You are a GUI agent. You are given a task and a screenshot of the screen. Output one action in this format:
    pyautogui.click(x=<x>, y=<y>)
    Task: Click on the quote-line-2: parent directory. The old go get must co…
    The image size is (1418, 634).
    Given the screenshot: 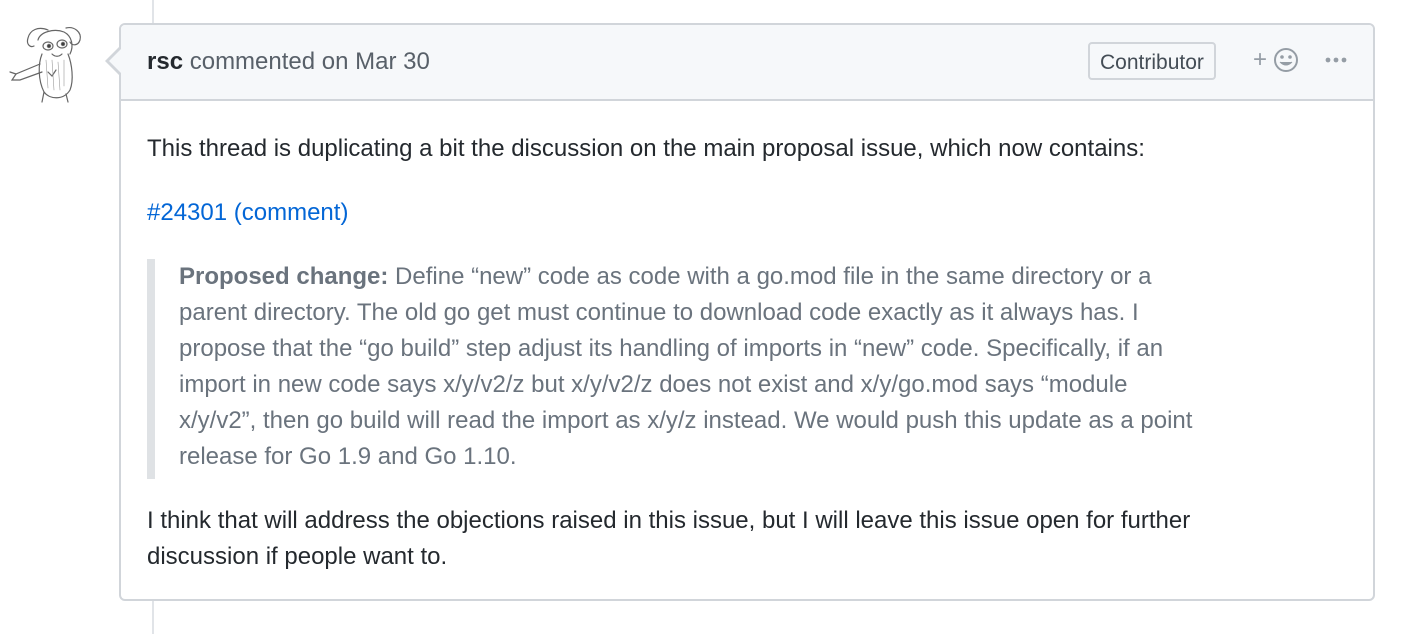 What is the action you would take?
    pyautogui.click(x=659, y=312)
    